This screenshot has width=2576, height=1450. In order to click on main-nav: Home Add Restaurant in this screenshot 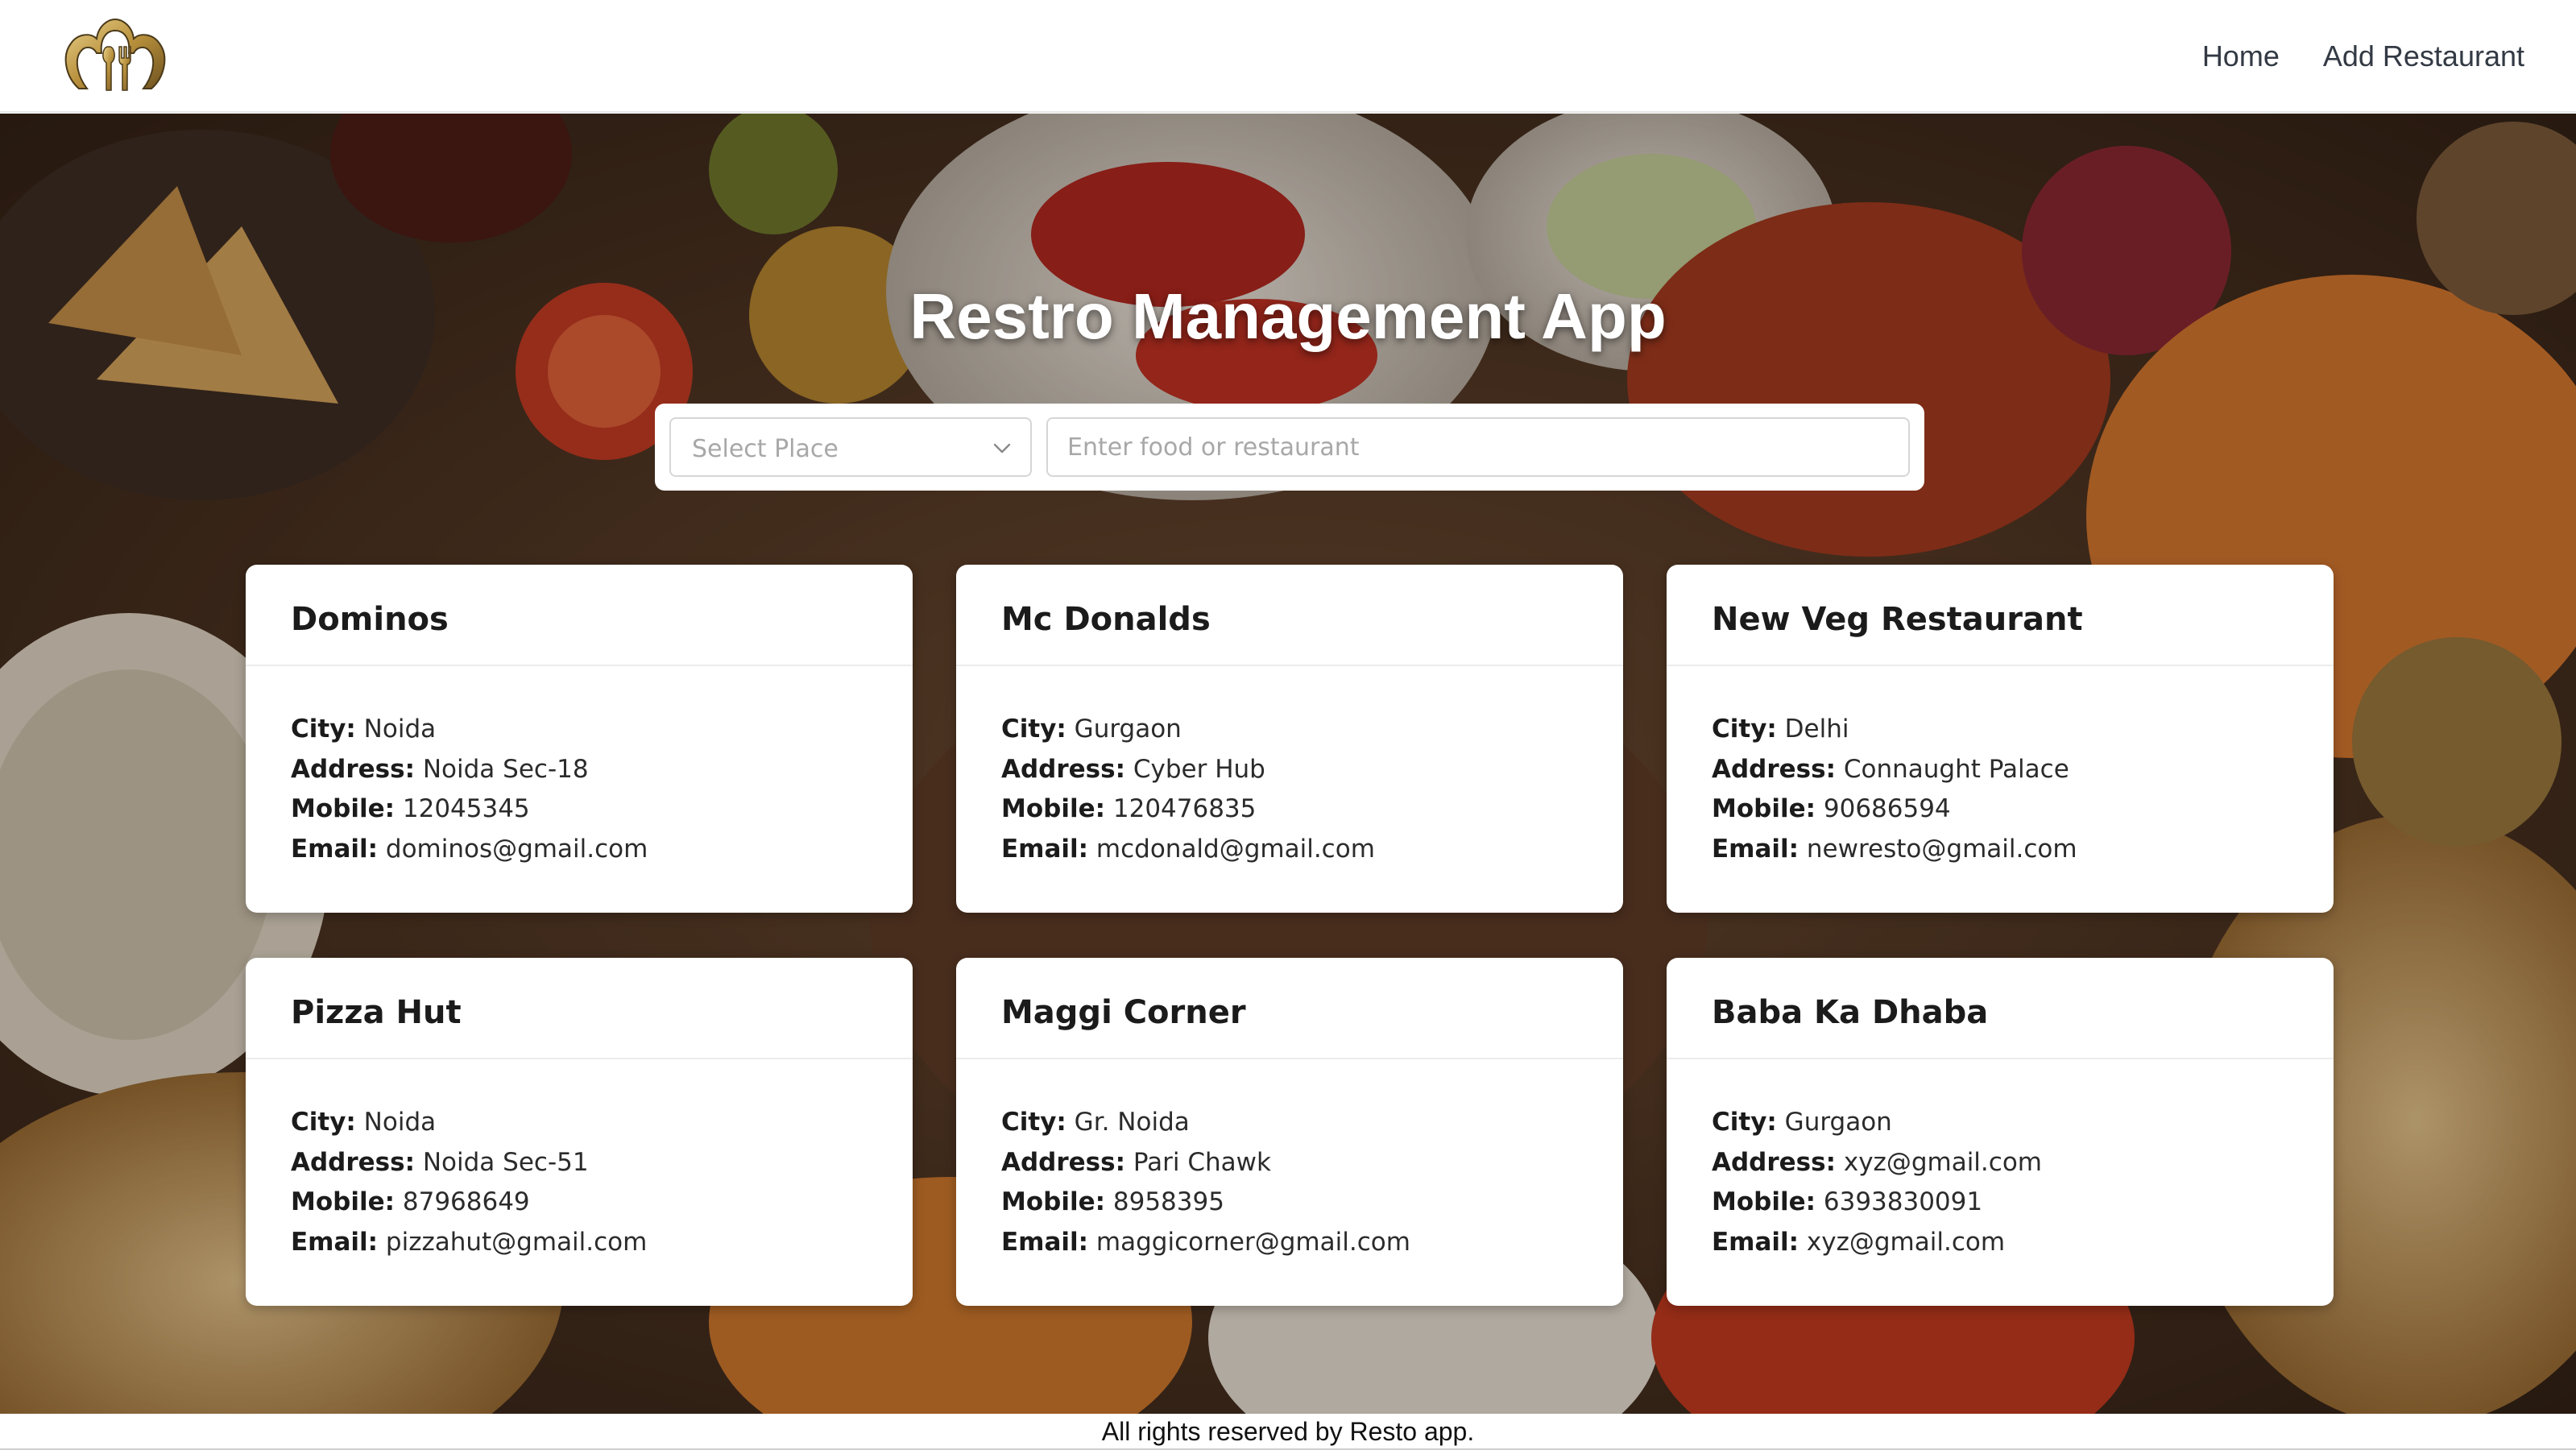, I will do `click(2363, 57)`.